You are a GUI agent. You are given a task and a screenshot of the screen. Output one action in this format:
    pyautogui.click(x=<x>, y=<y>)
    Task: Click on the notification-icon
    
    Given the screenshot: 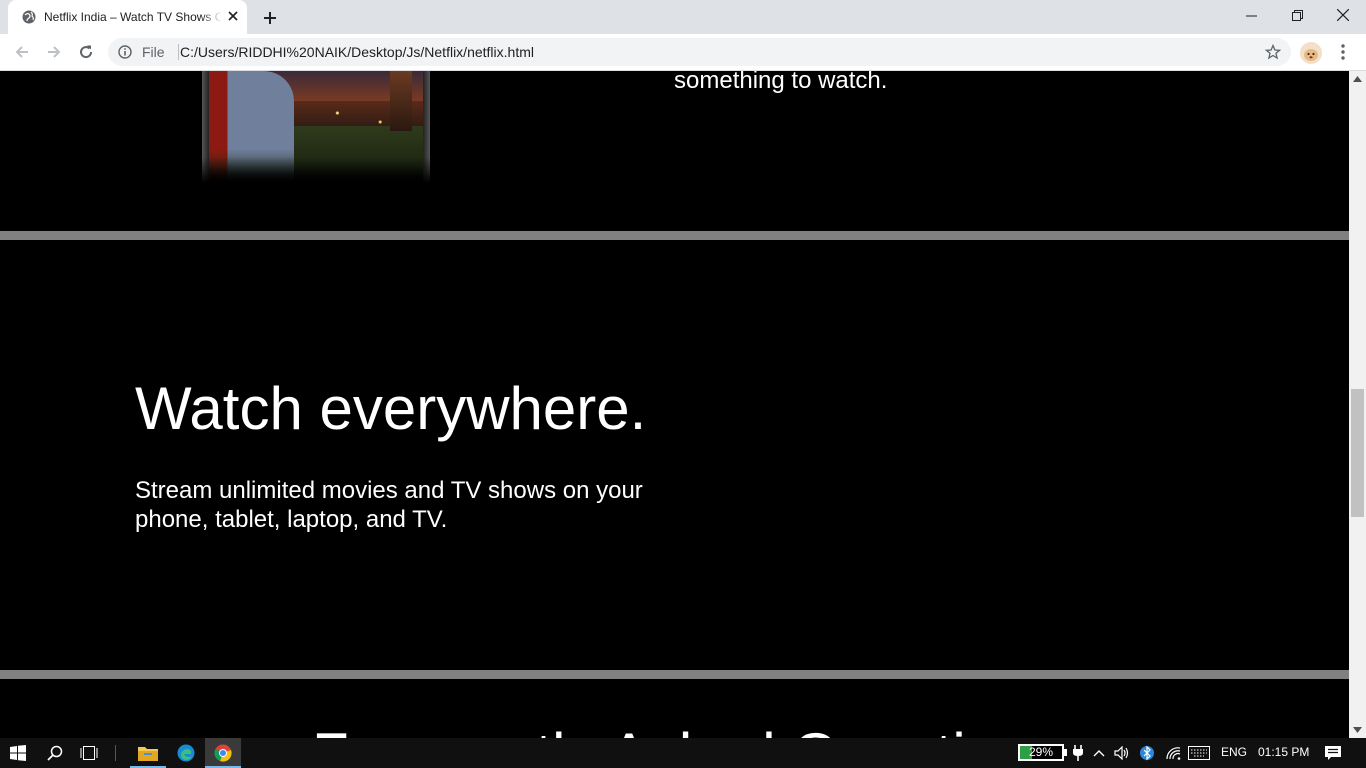 What is the action you would take?
    pyautogui.click(x=1333, y=752)
    